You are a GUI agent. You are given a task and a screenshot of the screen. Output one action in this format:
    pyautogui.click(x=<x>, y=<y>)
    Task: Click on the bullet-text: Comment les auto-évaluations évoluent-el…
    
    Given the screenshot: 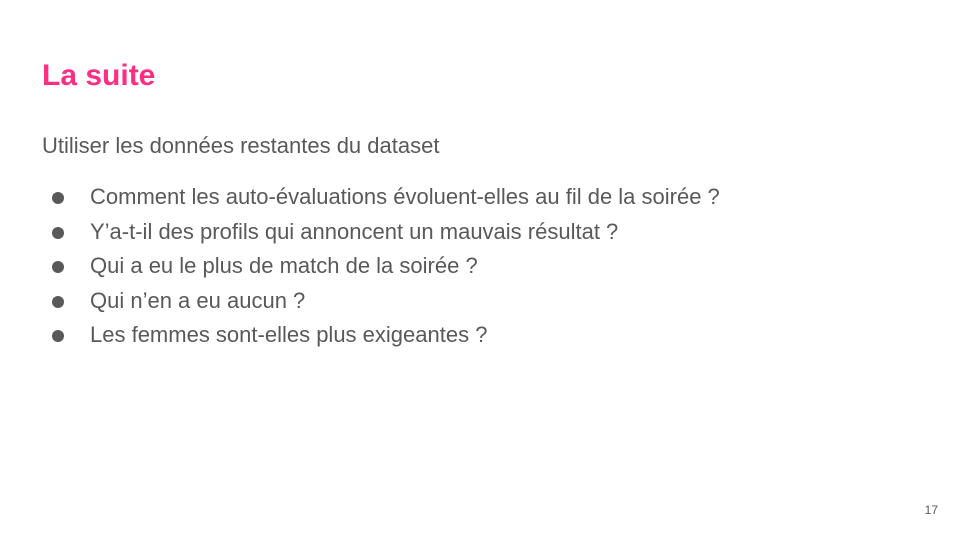 What is the action you would take?
    pyautogui.click(x=405, y=196)
    